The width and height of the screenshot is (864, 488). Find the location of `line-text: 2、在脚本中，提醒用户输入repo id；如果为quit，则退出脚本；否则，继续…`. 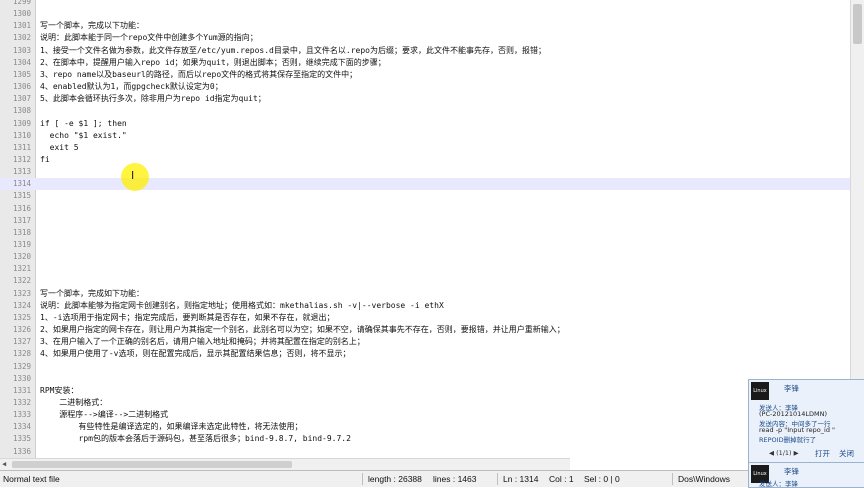

line-text: 2、在脚本中，提醒用户输入repo id；如果为quit，则退出脚本；否则，继续… is located at coordinates (213, 63).